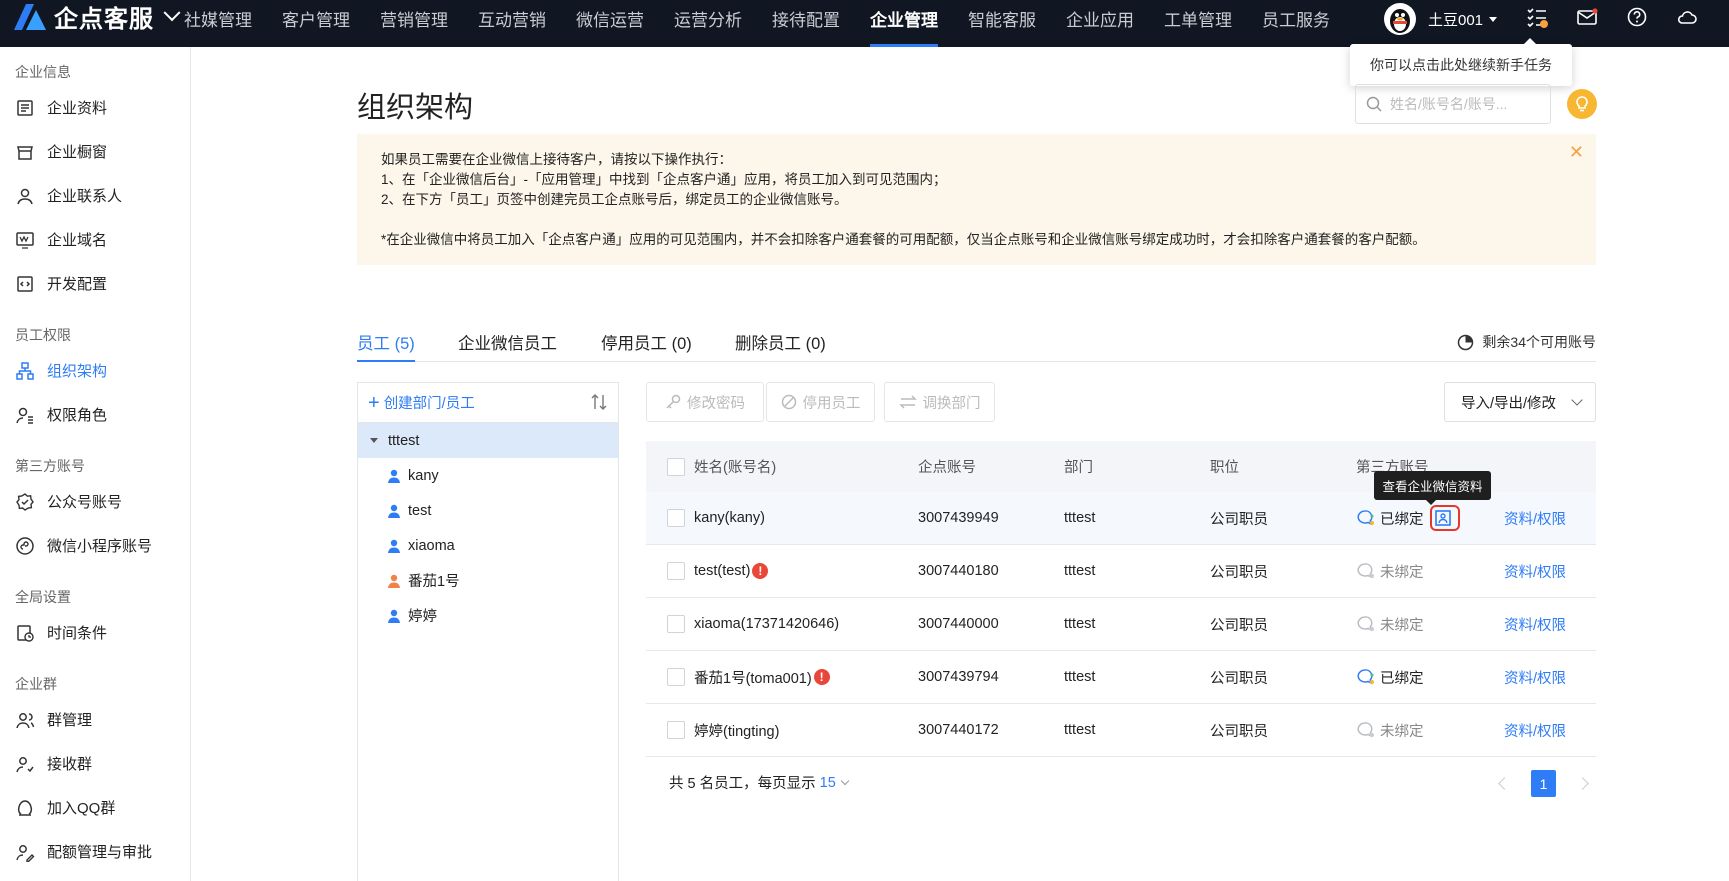  What do you see at coordinates (374, 440) in the screenshot?
I see `expand-caret-icon` at bounding box center [374, 440].